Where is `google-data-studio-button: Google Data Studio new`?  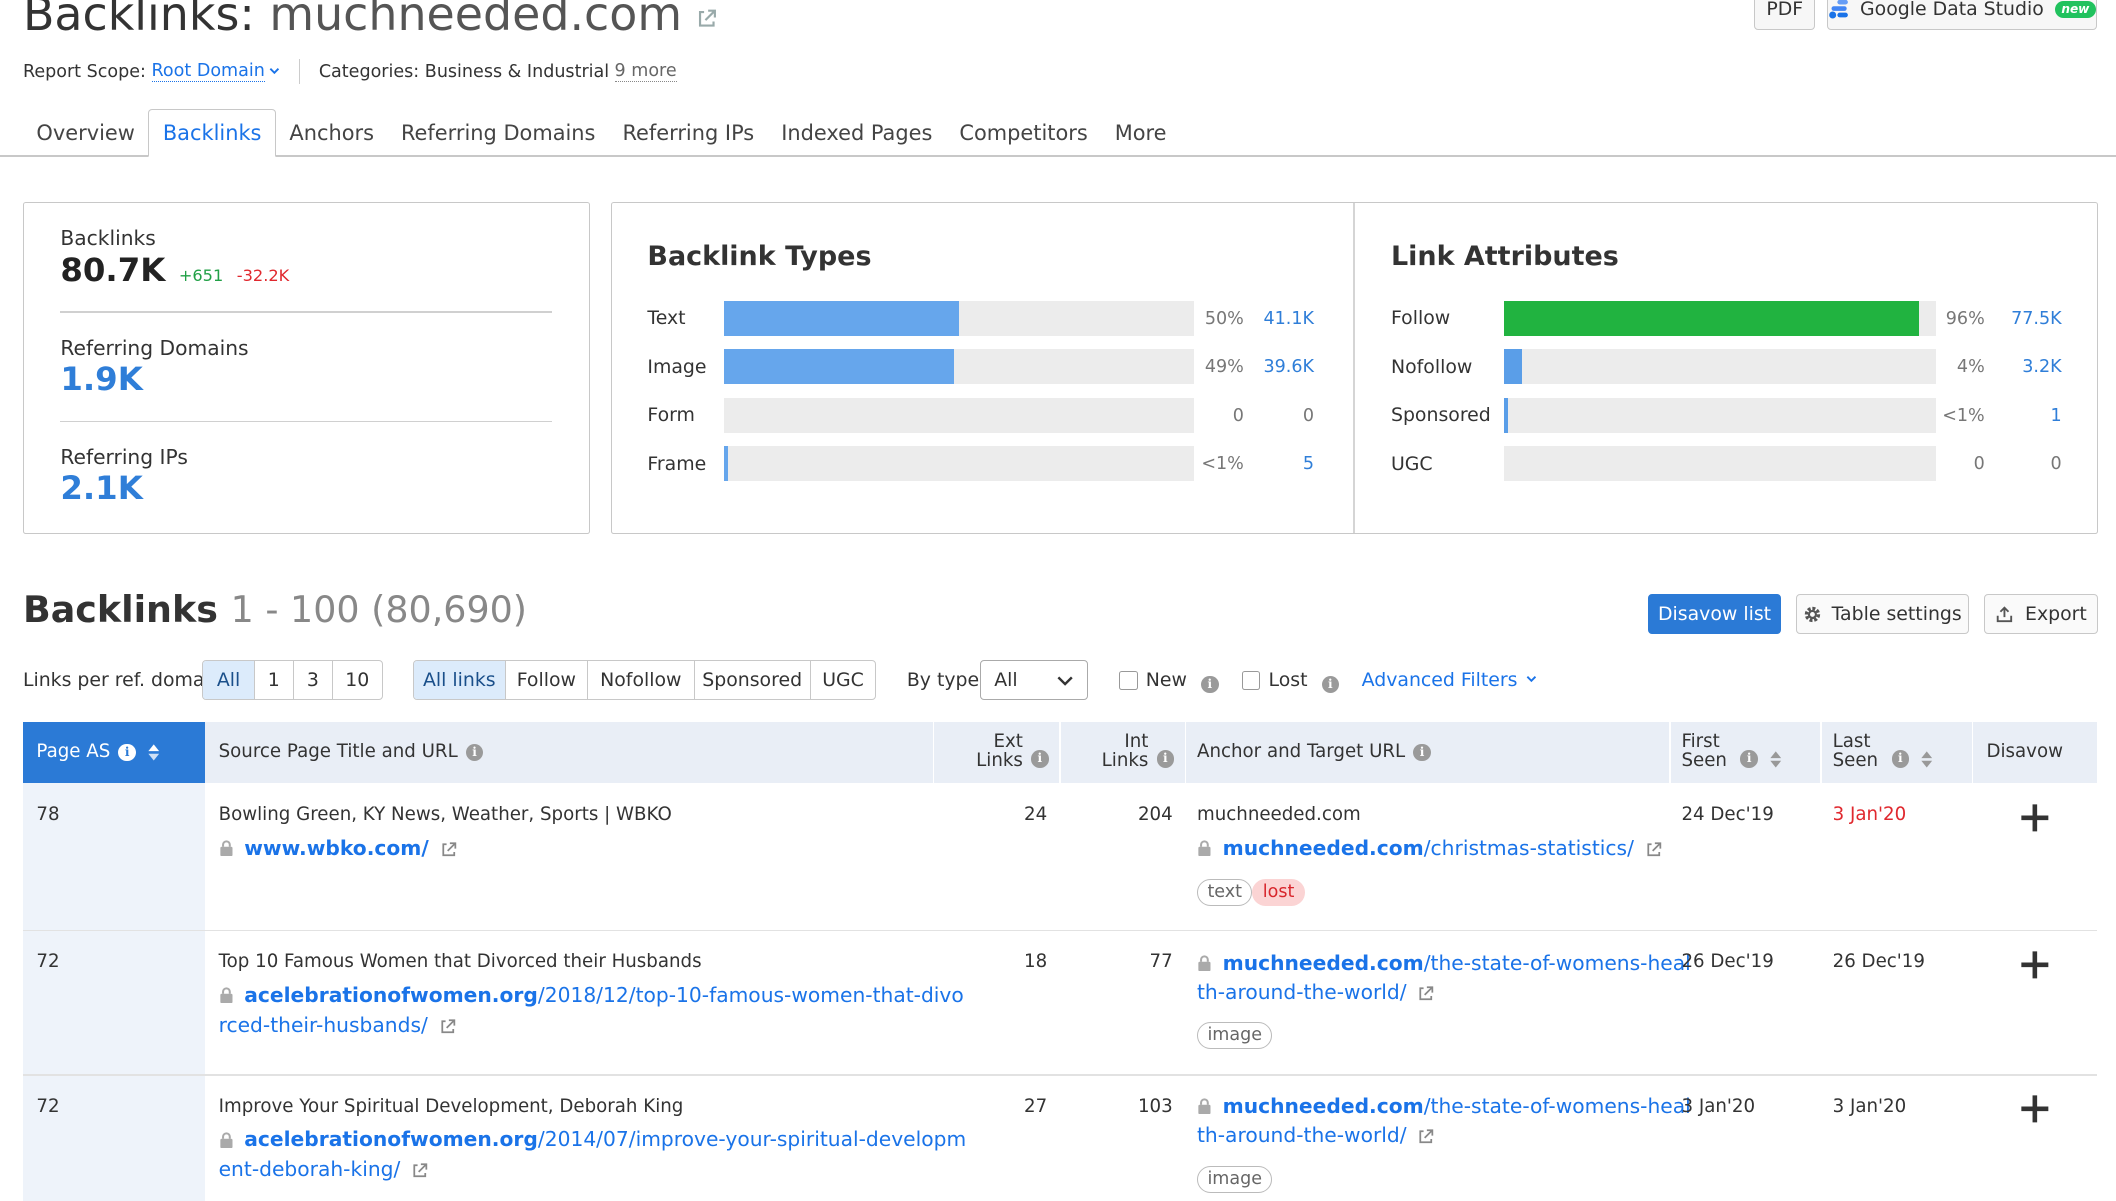 google-data-studio-button: Google Data Studio new is located at coordinates (1962, 15).